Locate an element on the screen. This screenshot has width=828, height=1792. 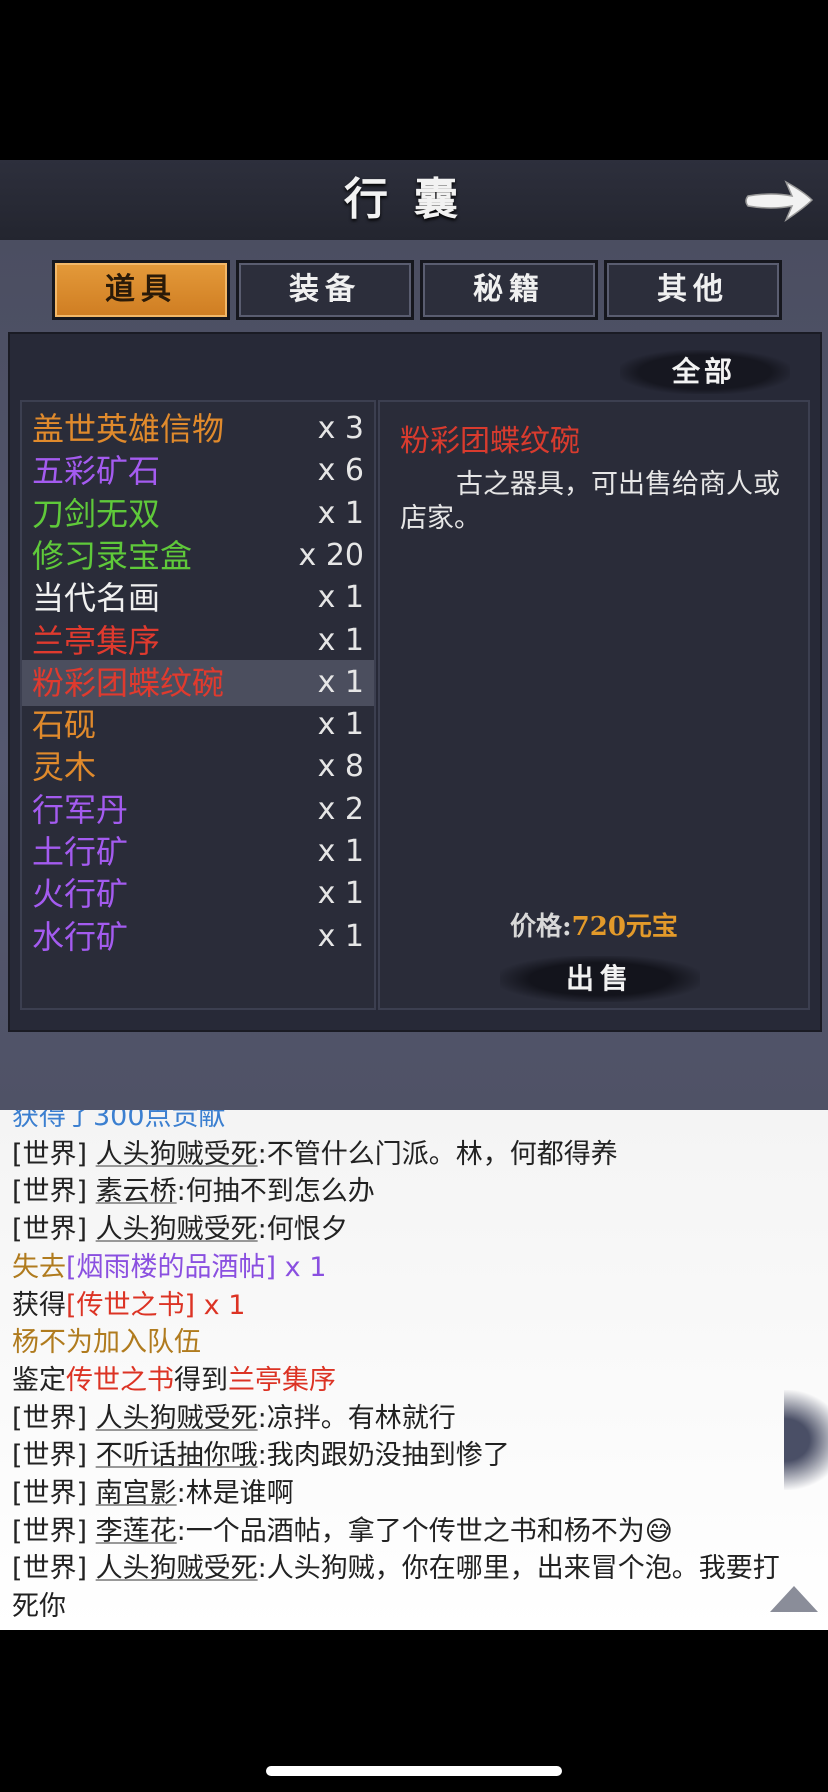
item-quantity: x 6 is located at coordinates (340, 471).